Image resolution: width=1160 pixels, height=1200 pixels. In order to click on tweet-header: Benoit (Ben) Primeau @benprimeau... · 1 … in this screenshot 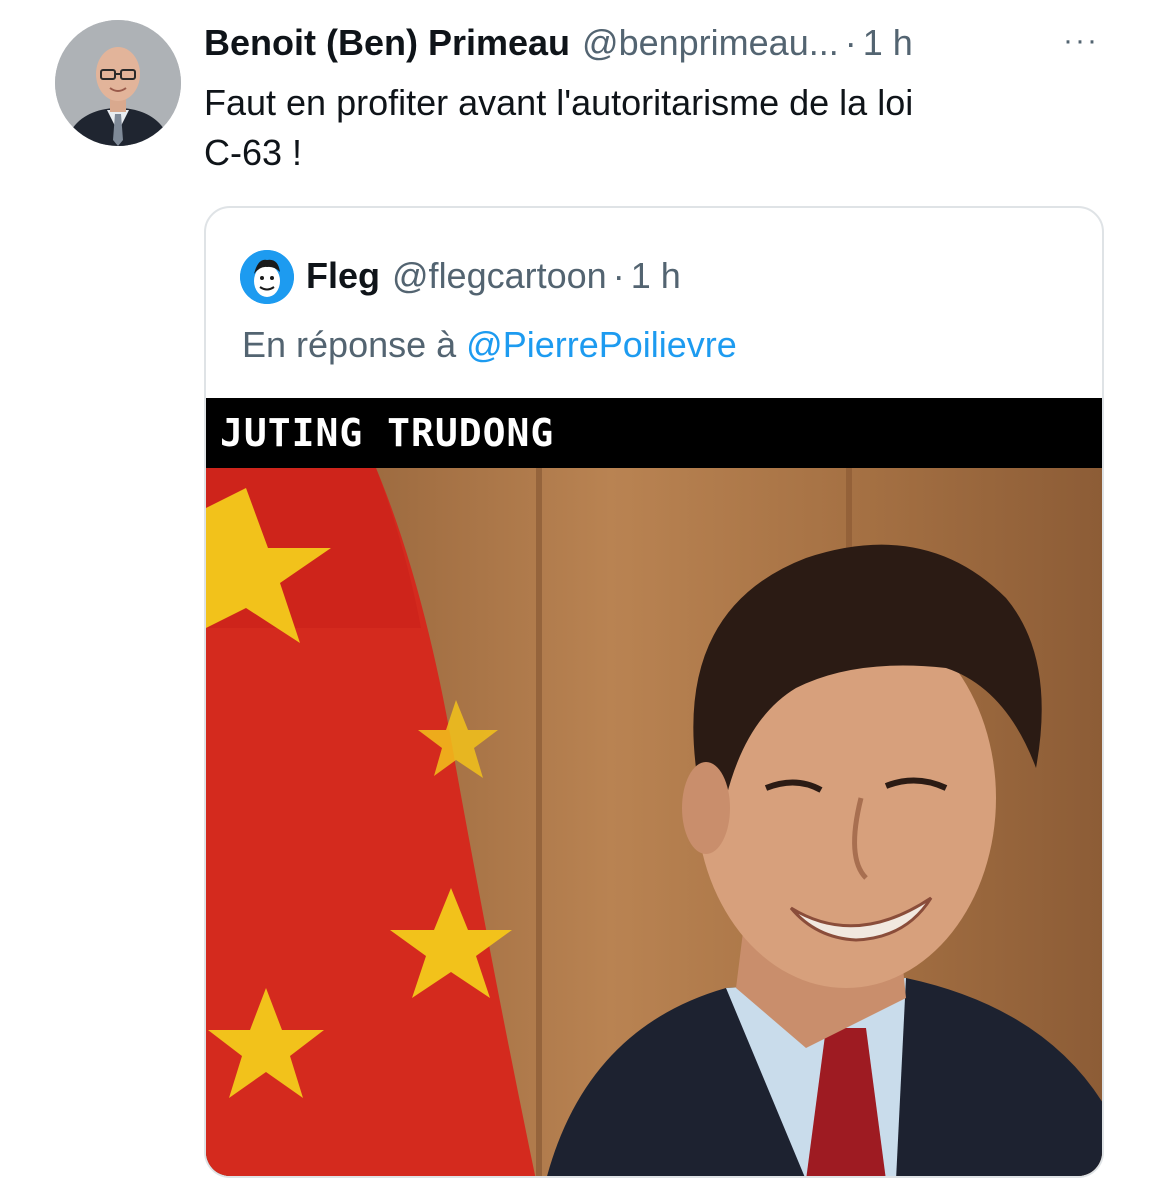, I will do `click(654, 43)`.